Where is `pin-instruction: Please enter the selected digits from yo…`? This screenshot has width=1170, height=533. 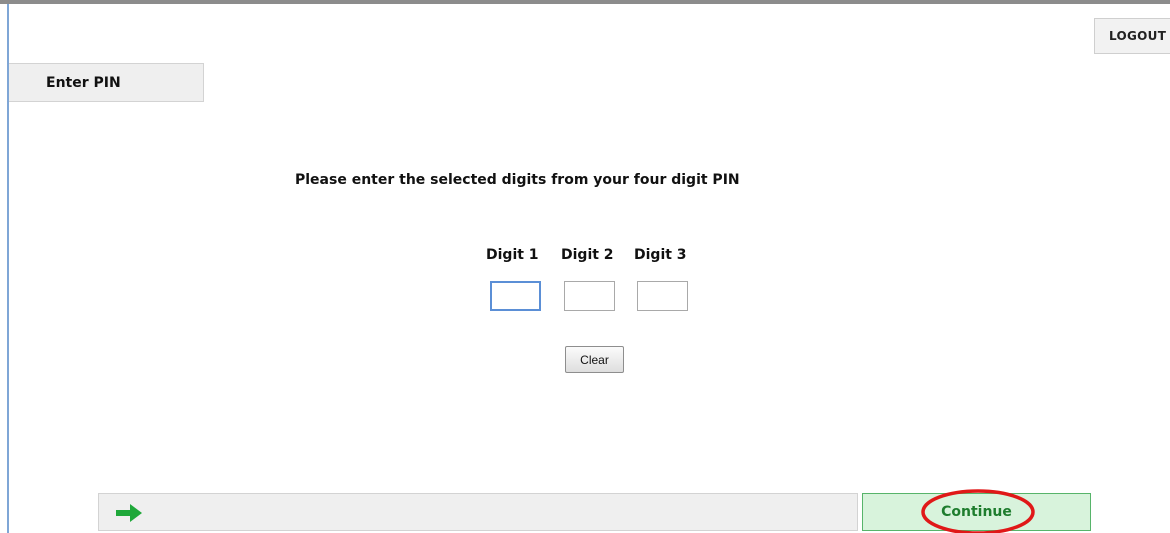 pin-instruction: Please enter the selected digits from yo… is located at coordinates (517, 180).